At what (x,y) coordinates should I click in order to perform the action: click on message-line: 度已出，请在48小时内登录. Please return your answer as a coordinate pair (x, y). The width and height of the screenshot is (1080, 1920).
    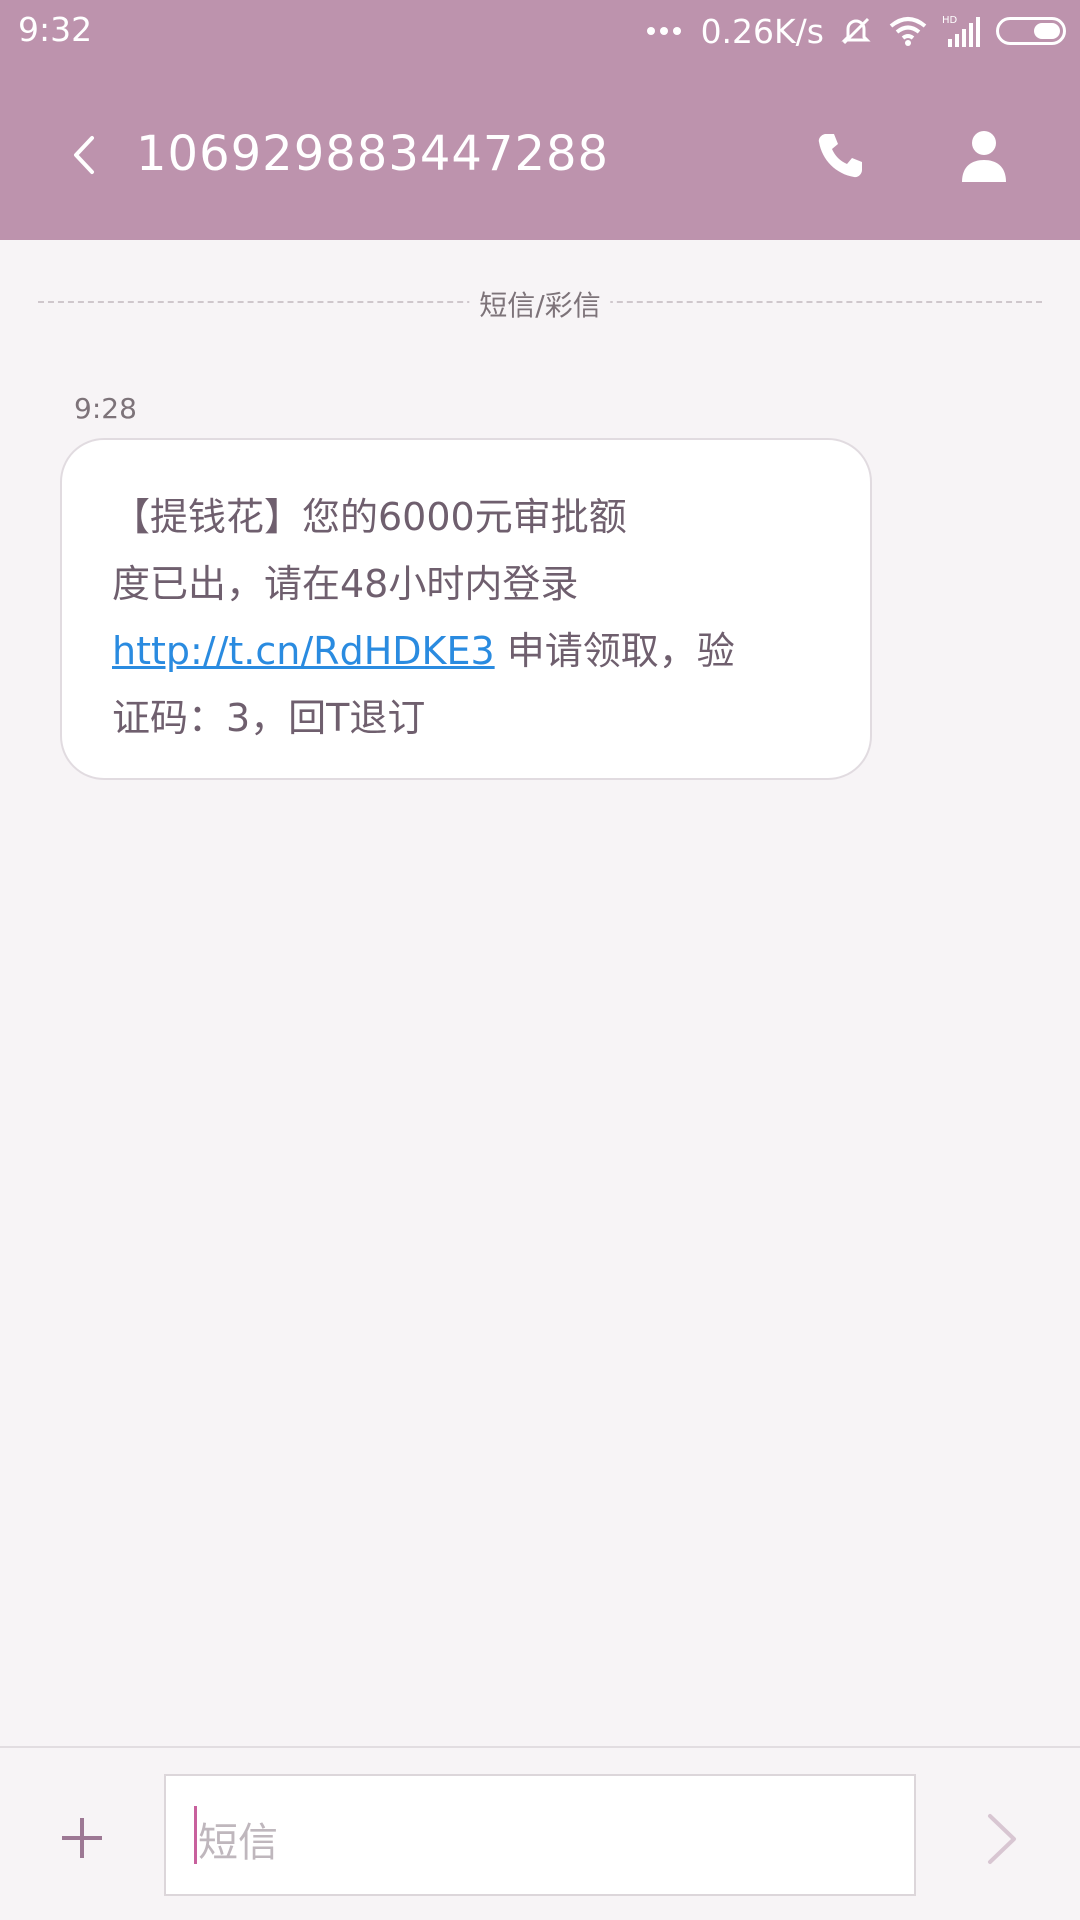
    Looking at the image, I should click on (345, 584).